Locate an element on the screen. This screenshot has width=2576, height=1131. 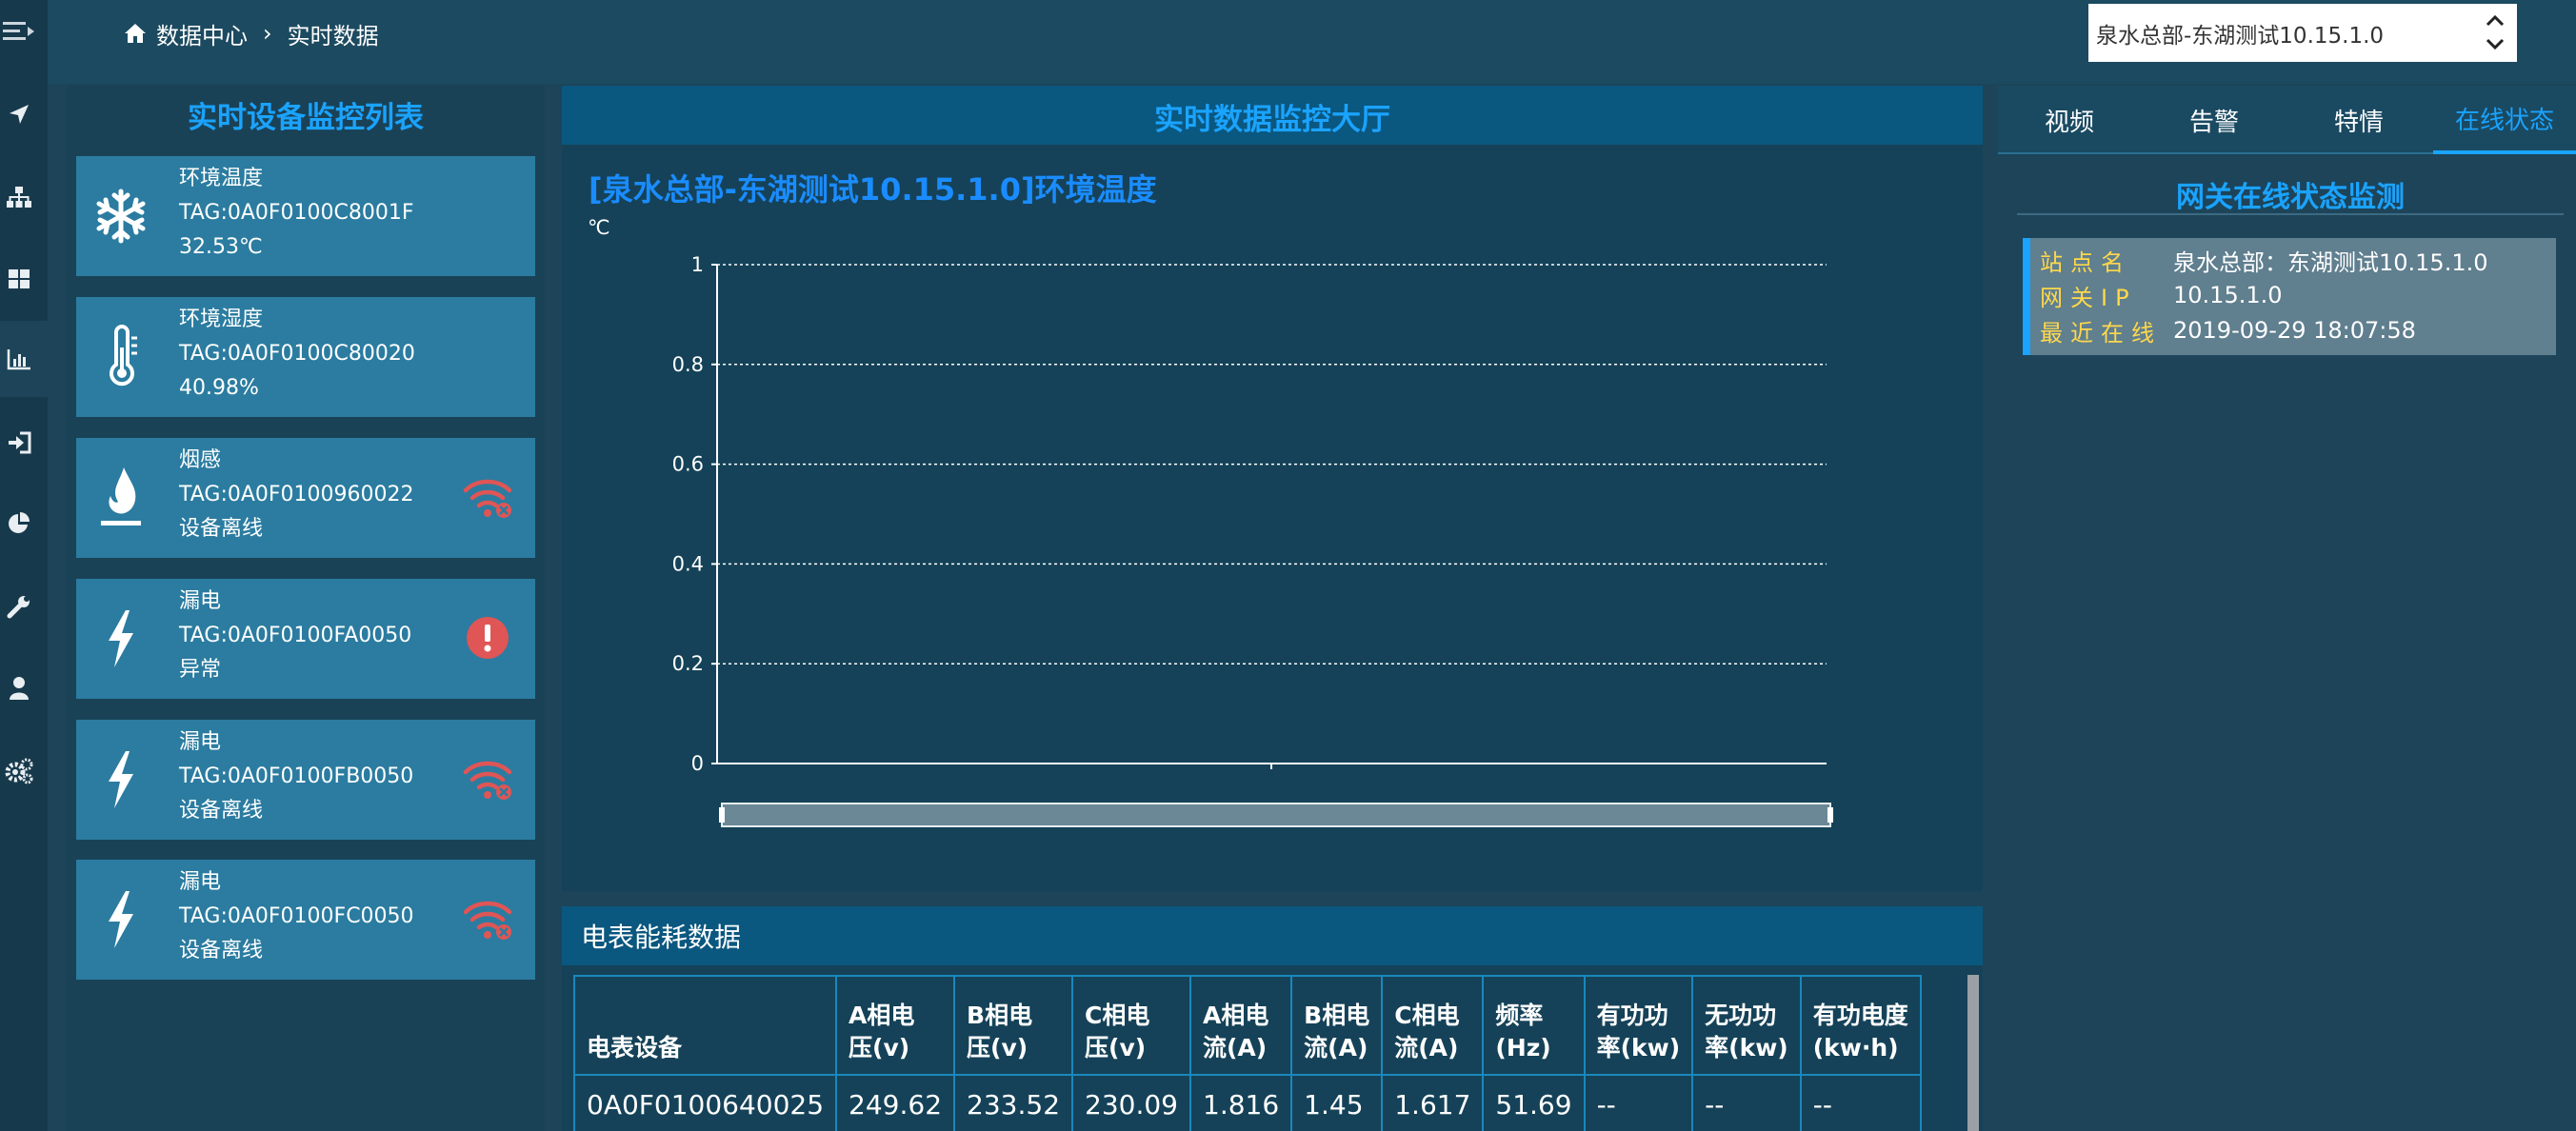
meter-col-header: A相电流(A) is located at coordinates (1240, 1025).